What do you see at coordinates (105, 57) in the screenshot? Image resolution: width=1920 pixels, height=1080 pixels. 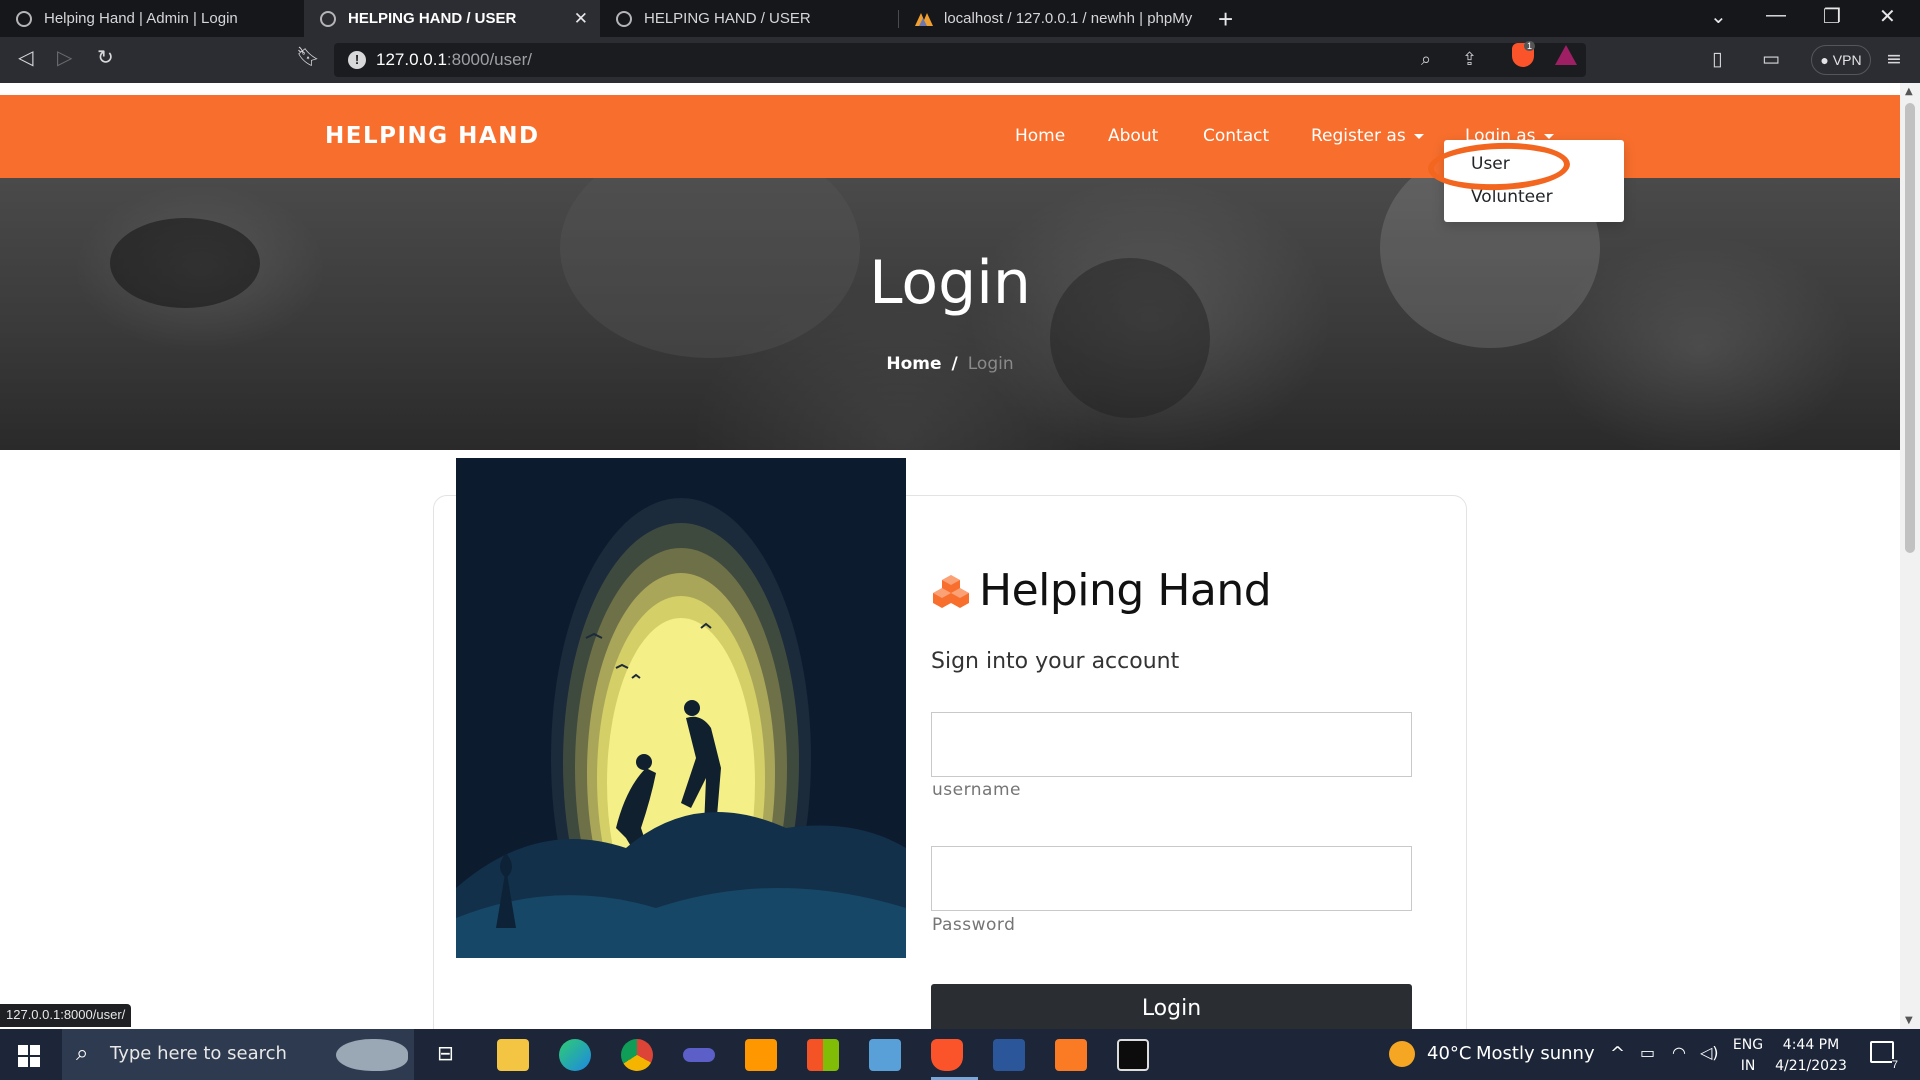 I see `reload-icon: ↻` at bounding box center [105, 57].